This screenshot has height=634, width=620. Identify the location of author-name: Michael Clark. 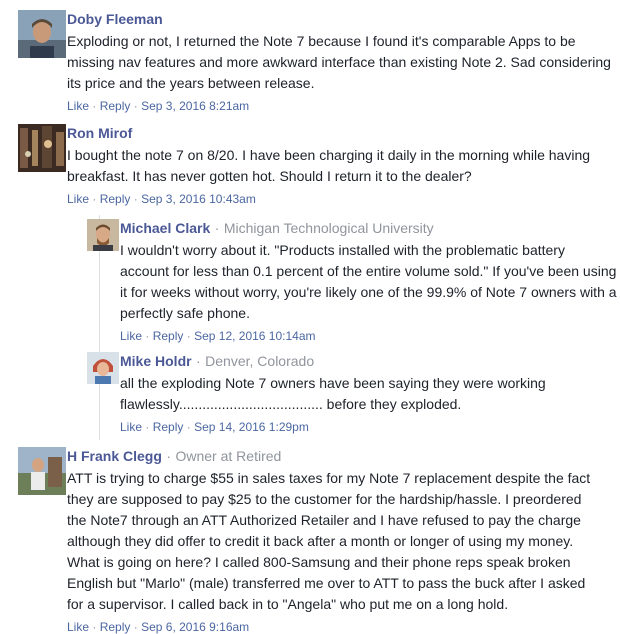
(165, 228).